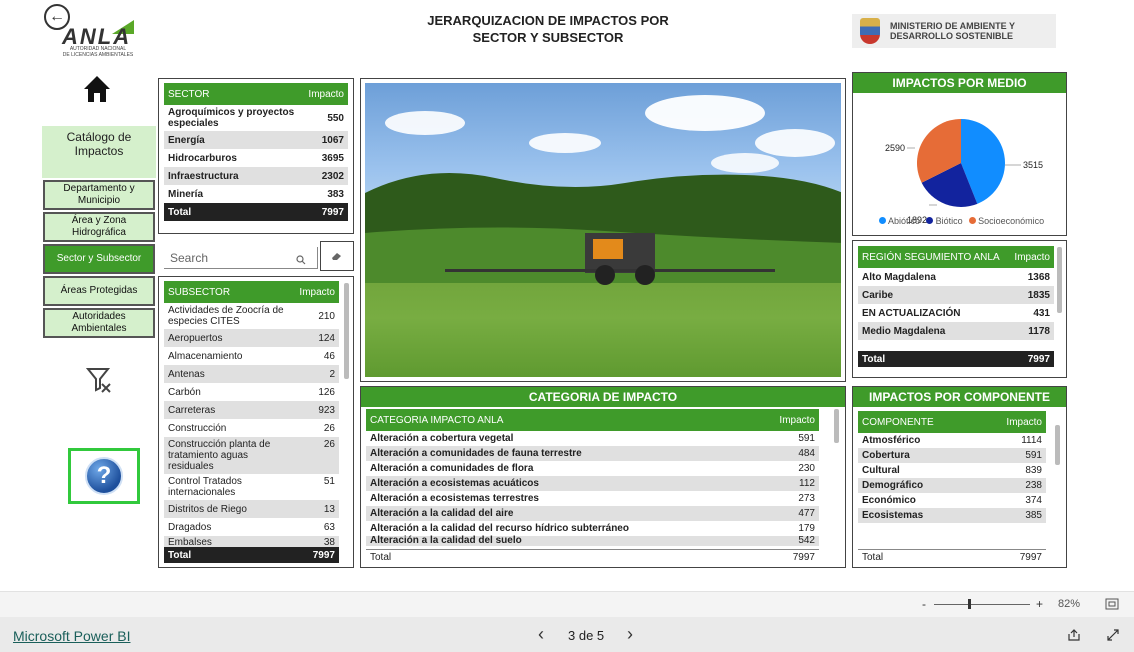 The image size is (1134, 652). Describe the element at coordinates (929, 422) in the screenshot. I see `column-header: COMPONENTE` at that location.